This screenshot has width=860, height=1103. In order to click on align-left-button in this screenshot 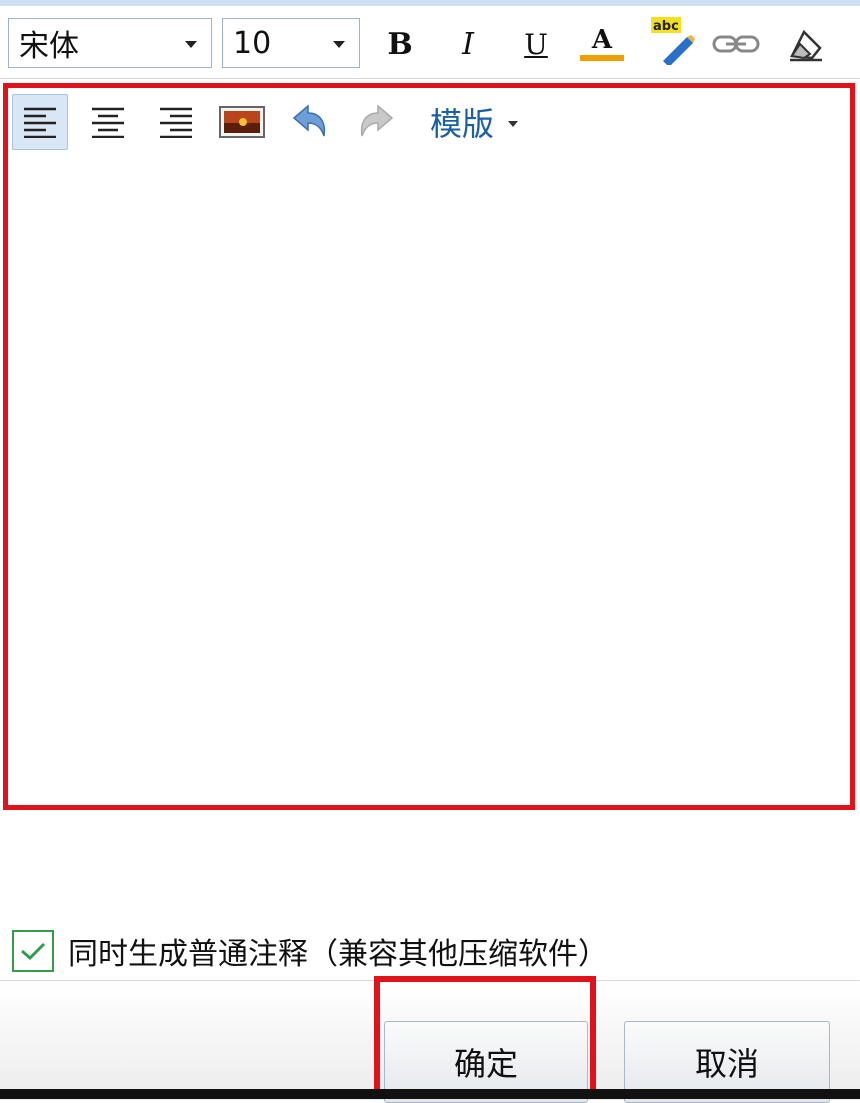, I will do `click(40, 122)`.